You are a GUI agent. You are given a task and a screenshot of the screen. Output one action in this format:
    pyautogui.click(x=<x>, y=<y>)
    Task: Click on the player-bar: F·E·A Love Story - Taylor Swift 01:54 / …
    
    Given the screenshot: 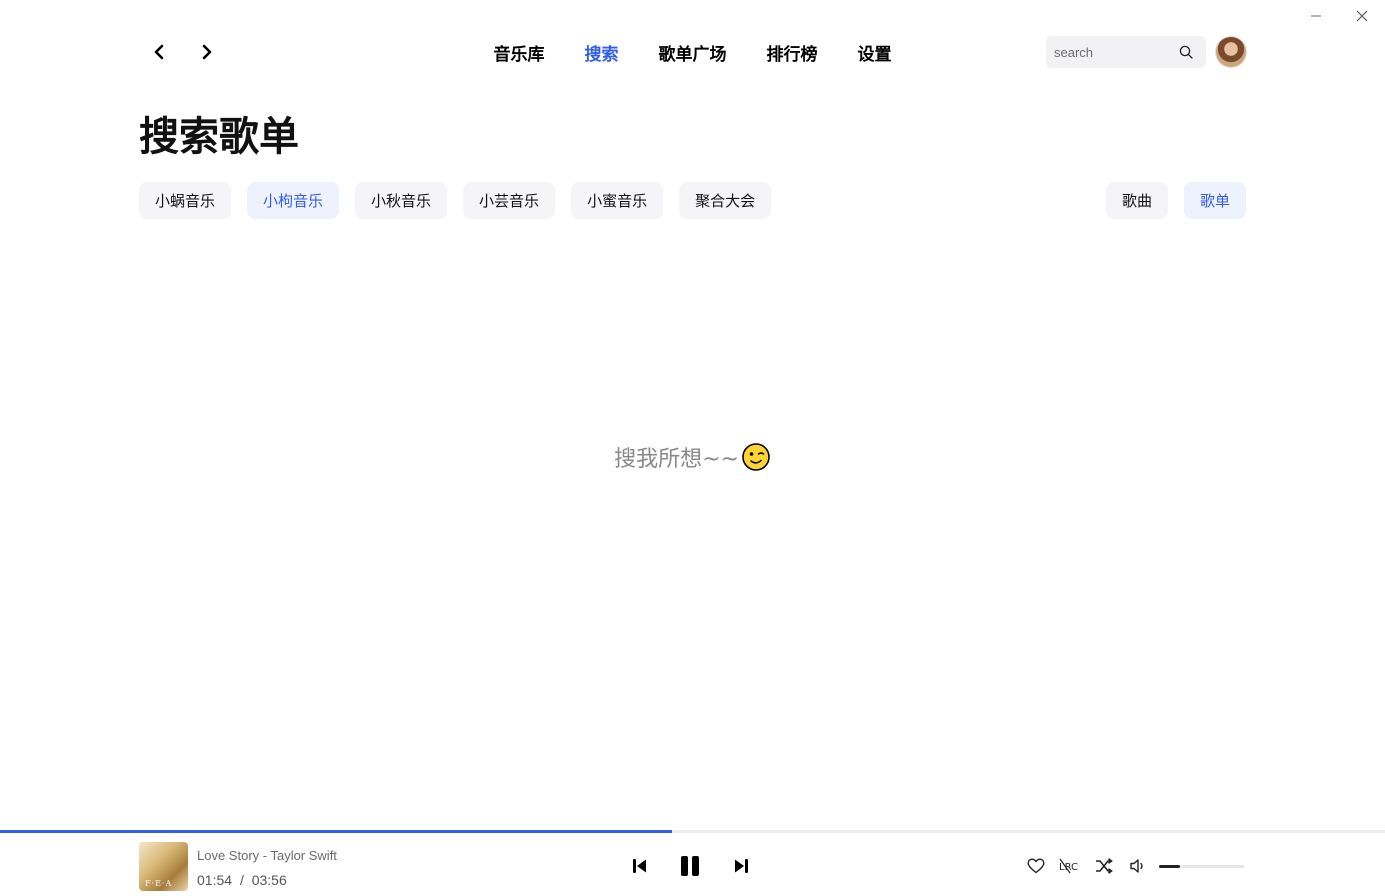 What is the action you would take?
    pyautogui.click(x=692, y=863)
    